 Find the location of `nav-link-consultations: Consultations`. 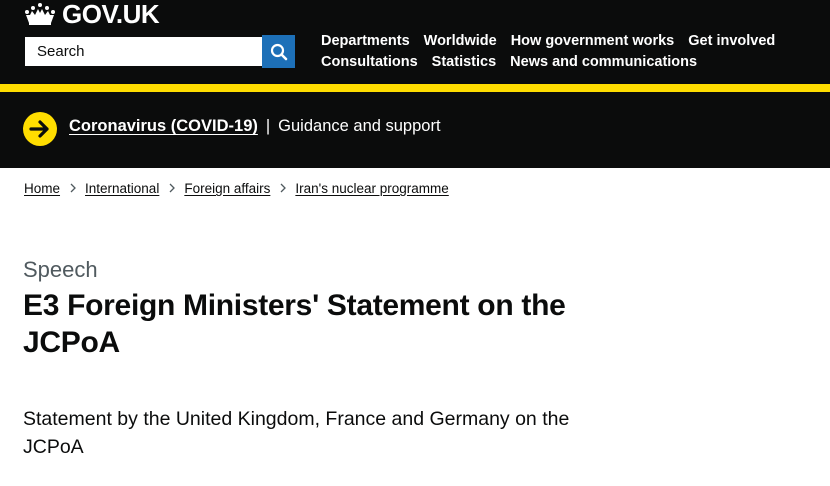

nav-link-consultations: Consultations is located at coordinates (369, 62).